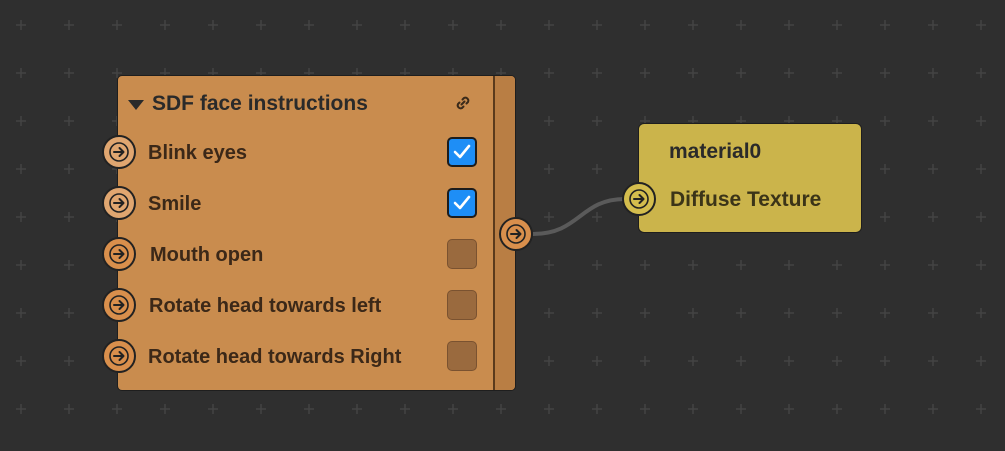 The height and width of the screenshot is (451, 1005). What do you see at coordinates (715, 151) in the screenshot?
I see `node-title: material0` at bounding box center [715, 151].